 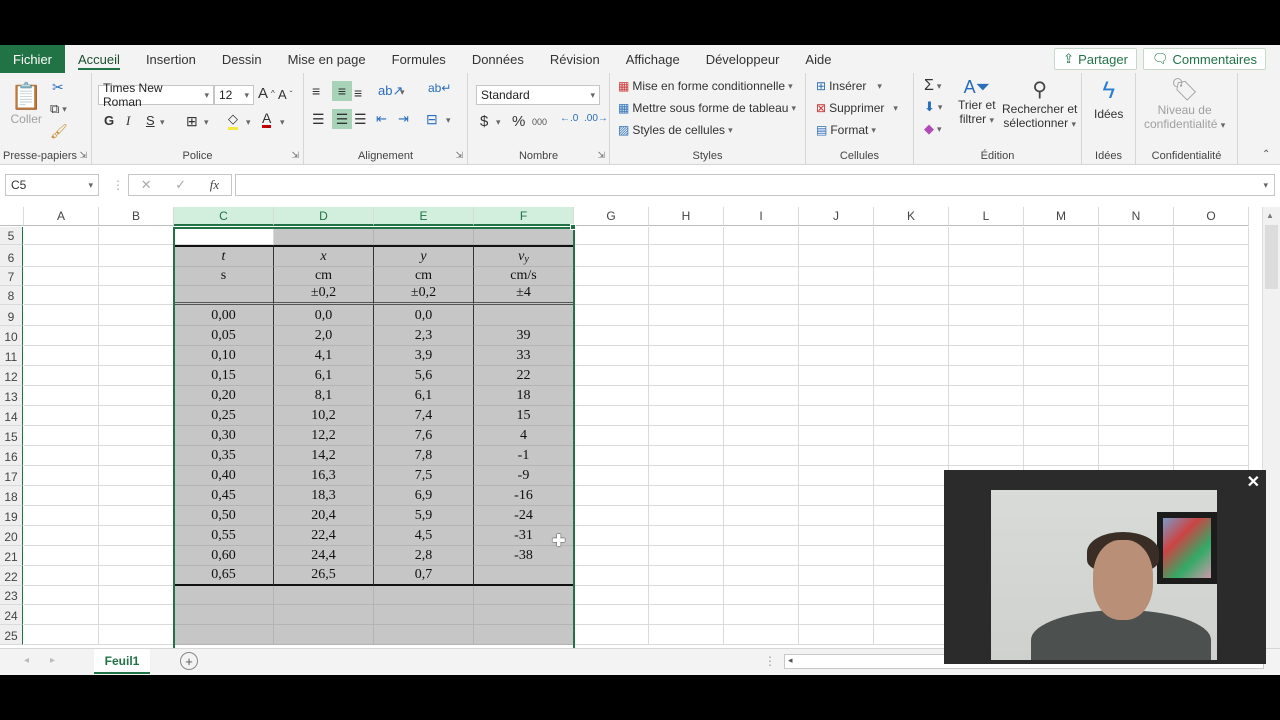 I want to click on cell-g8, so click(x=611, y=295).